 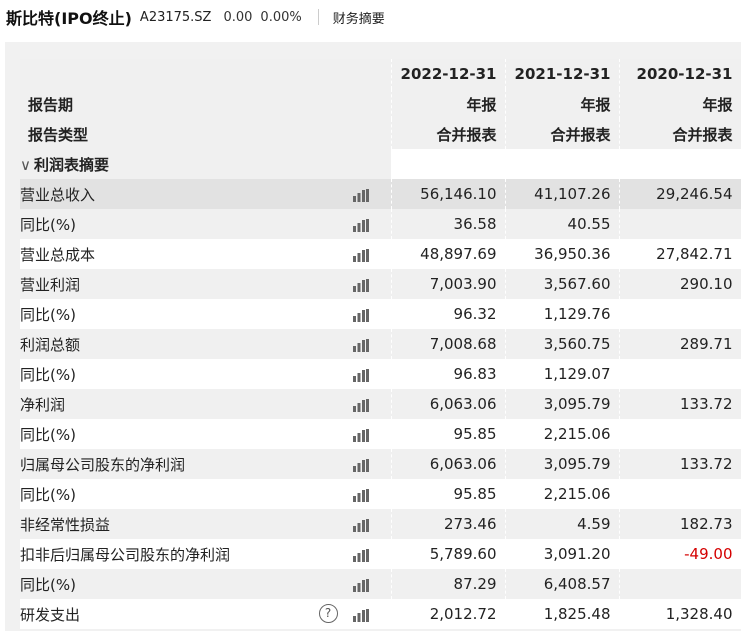 What do you see at coordinates (206, 104) in the screenshot?
I see `report-period-label: 报告期` at bounding box center [206, 104].